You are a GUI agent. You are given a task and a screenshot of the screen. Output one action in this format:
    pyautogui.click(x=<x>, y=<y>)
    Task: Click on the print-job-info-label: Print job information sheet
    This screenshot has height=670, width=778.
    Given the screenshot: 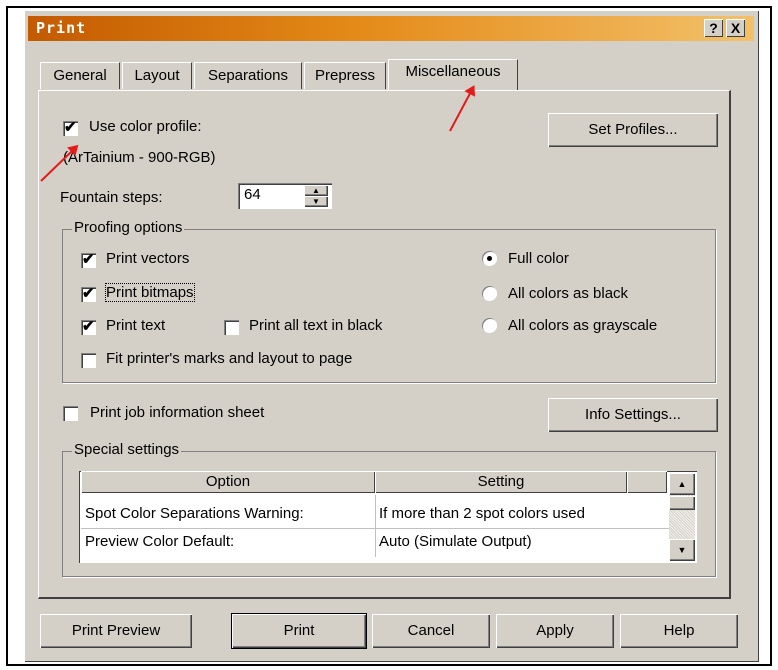 What is the action you would take?
    pyautogui.click(x=177, y=412)
    